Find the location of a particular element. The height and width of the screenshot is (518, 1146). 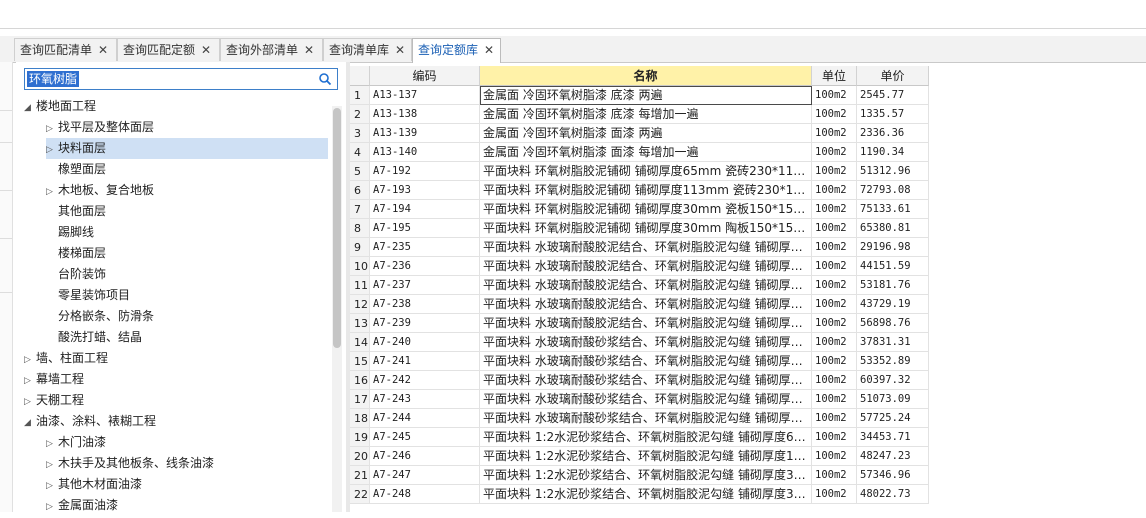

cell-name: 平面块料 环氧树脂胶泥铺砌 铺砌厚度30mm 瓷板150*150*30 is located at coordinates (646, 209).